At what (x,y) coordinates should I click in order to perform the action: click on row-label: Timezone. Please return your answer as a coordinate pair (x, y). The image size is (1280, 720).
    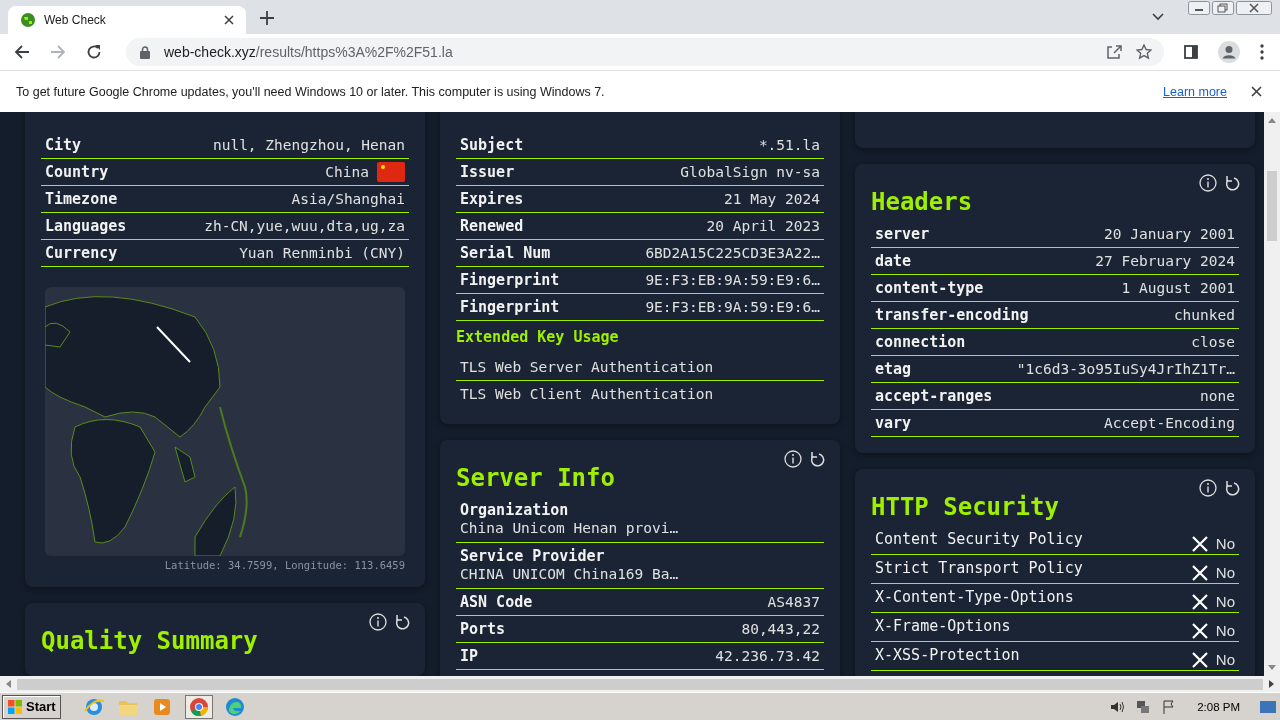
    Looking at the image, I should click on (81, 199).